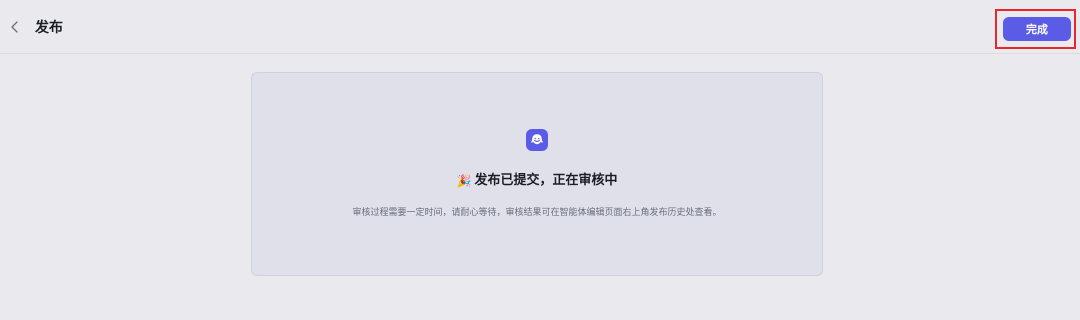  I want to click on page-title: 发布, so click(49, 28).